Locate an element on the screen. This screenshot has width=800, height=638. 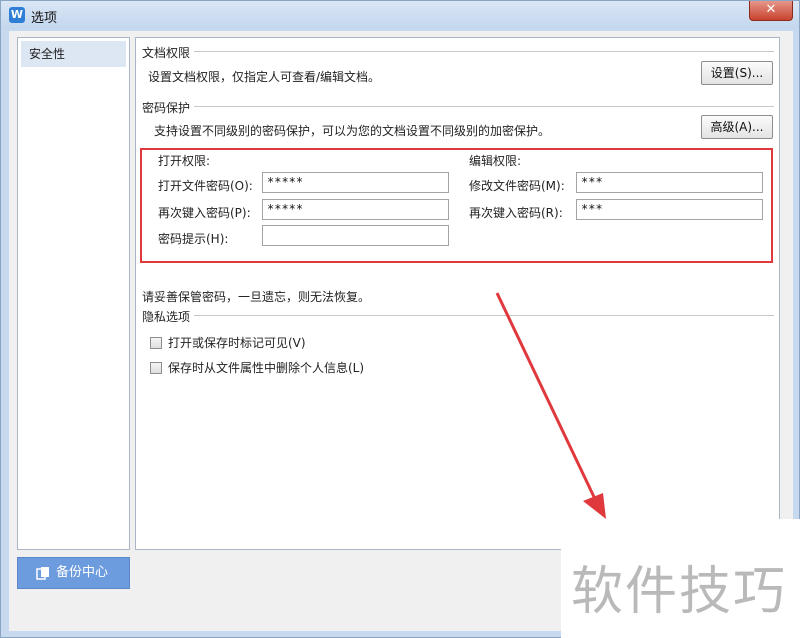
open-confirm-label: 再次键入密码(P): is located at coordinates (204, 213).